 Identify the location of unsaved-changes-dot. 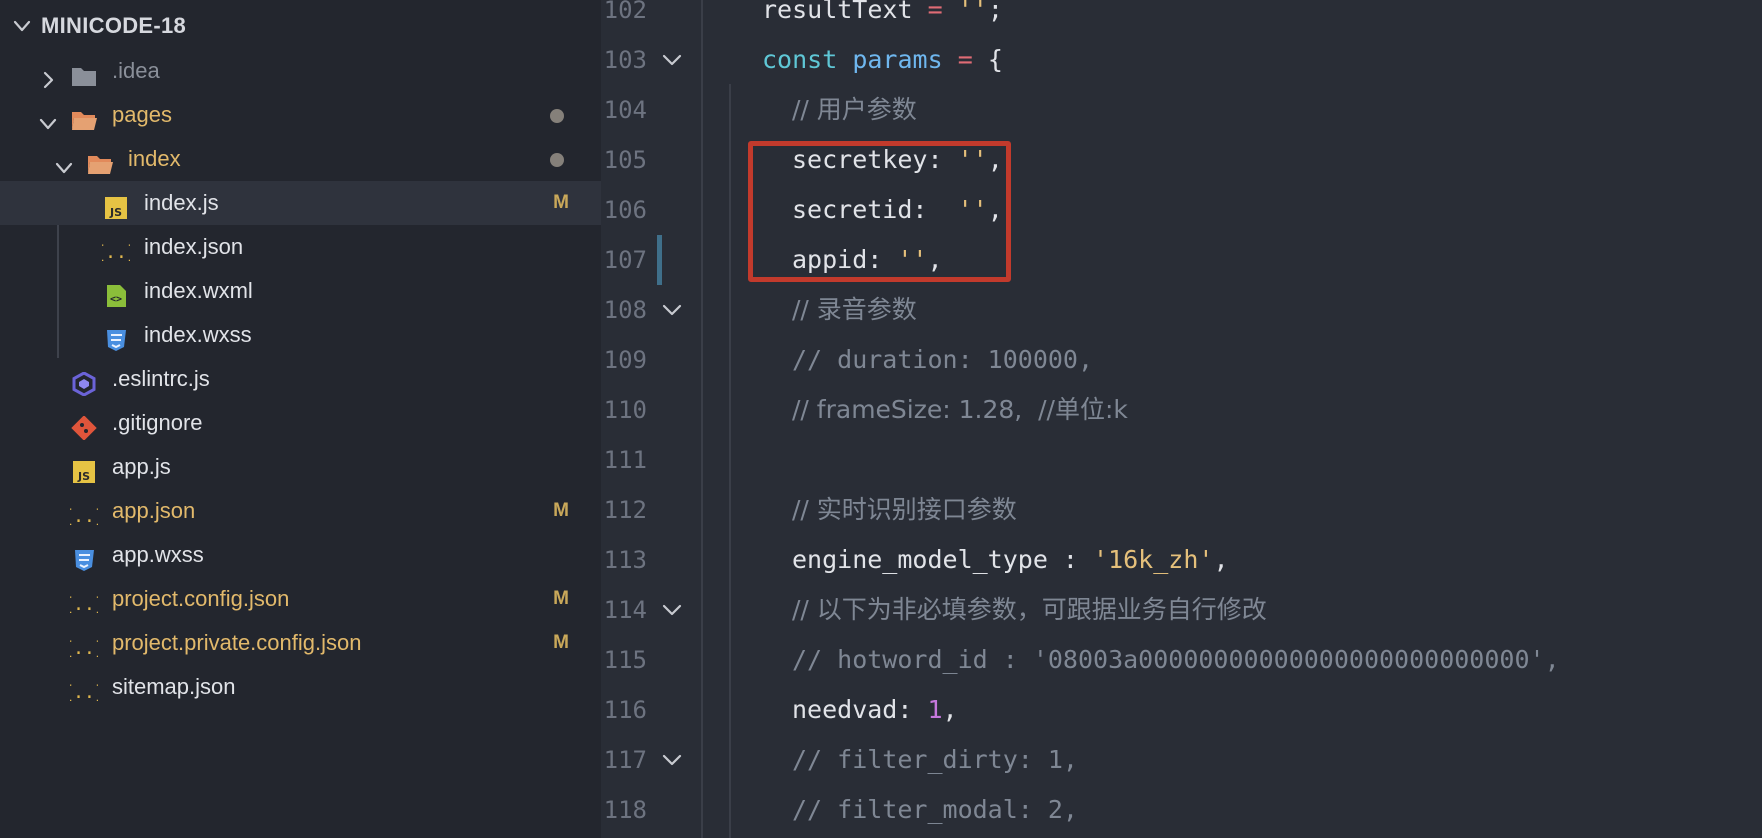
(557, 116).